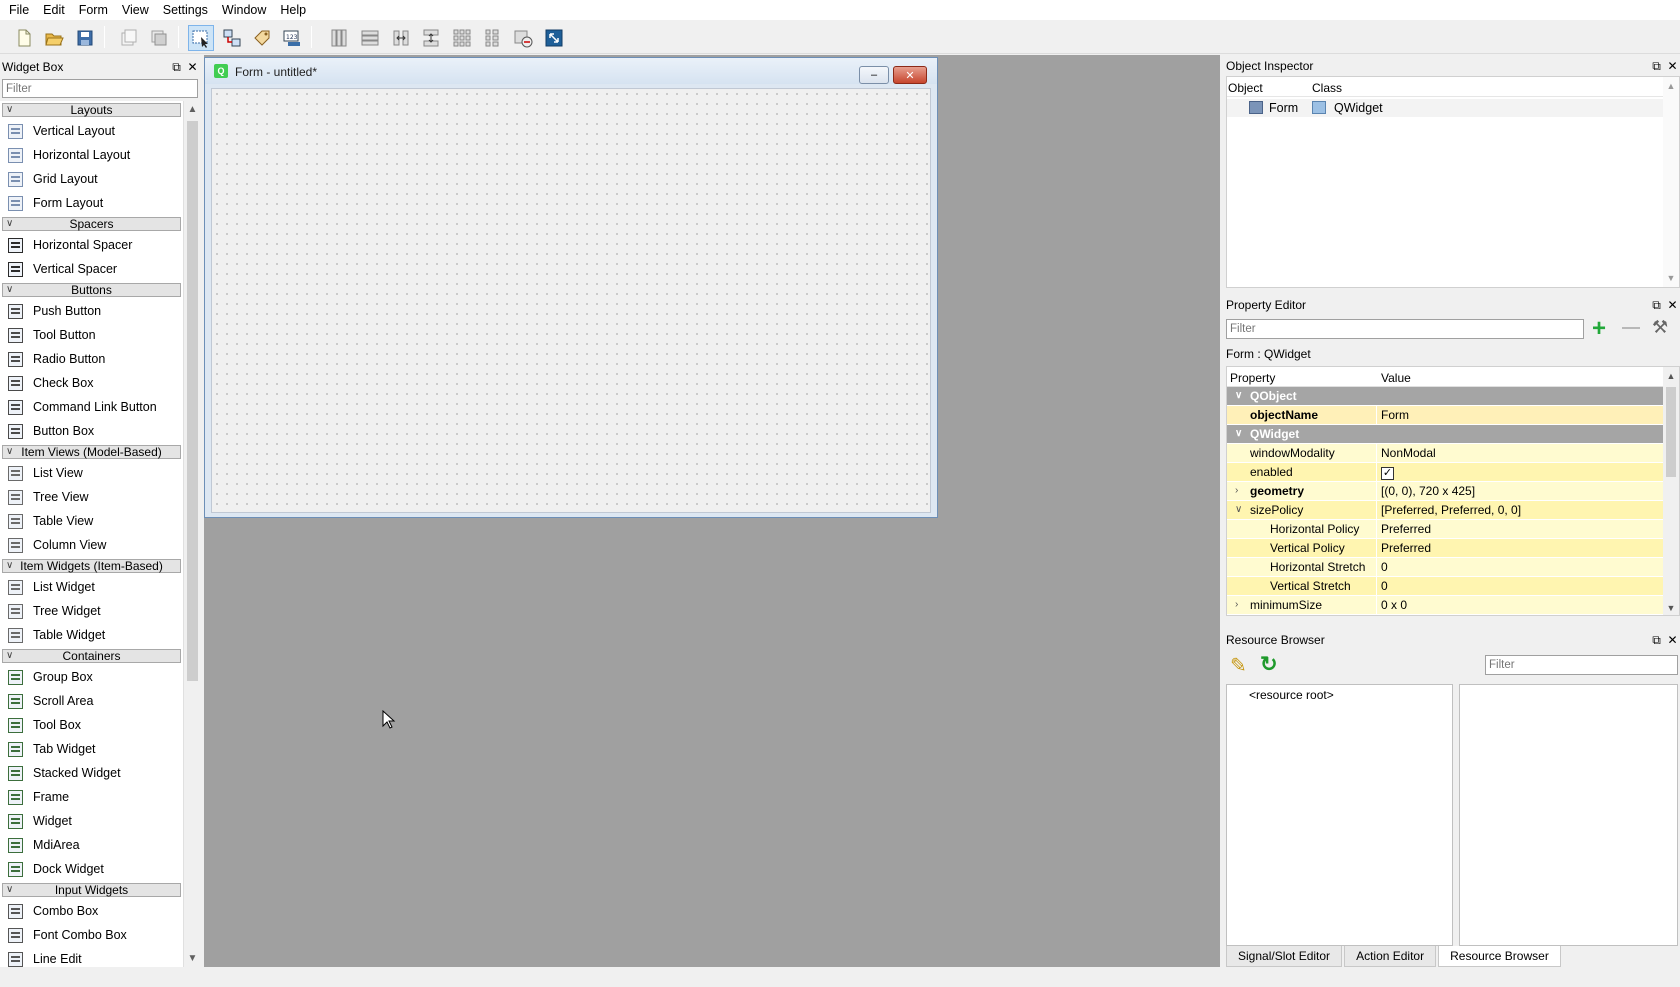 This screenshot has width=1680, height=987. What do you see at coordinates (1671, 491) in the screenshot?
I see `property-table-scrollbar: ▲ ▼` at bounding box center [1671, 491].